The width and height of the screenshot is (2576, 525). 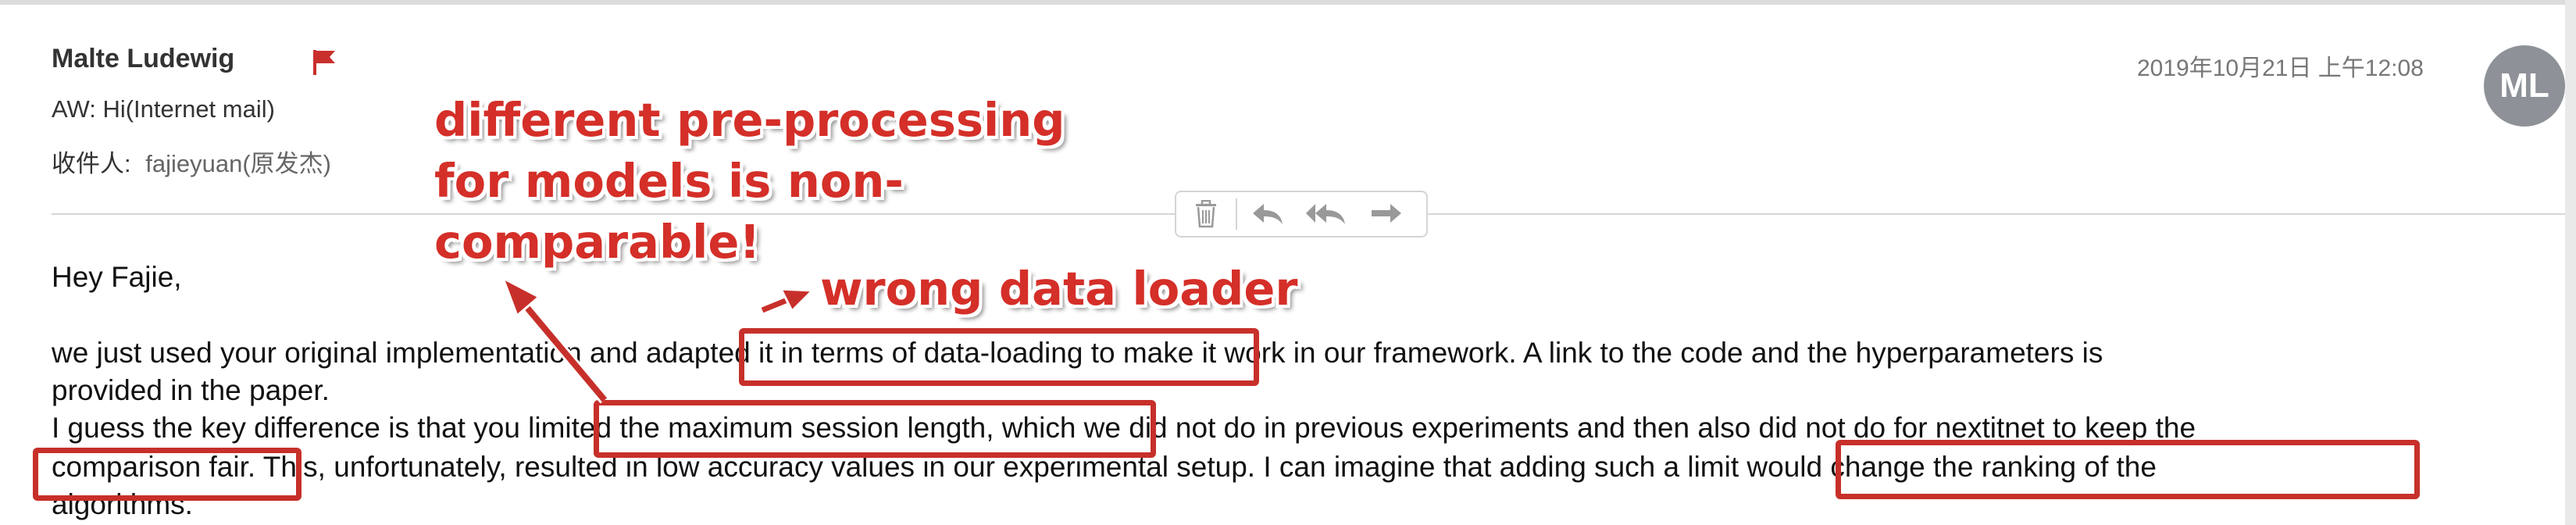 I want to click on annotation-note-1-line-3: comparable!, so click(x=597, y=242).